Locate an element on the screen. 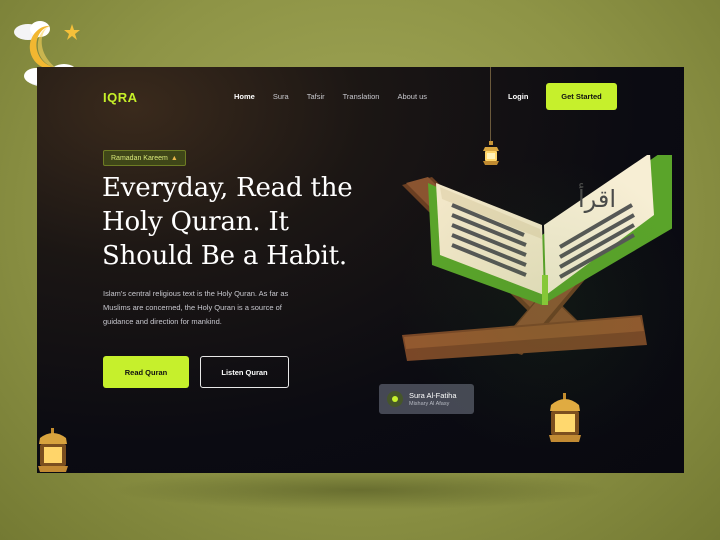 This screenshot has height=540, width=720. track-title: Sura Al-Fatiha is located at coordinates (433, 395).